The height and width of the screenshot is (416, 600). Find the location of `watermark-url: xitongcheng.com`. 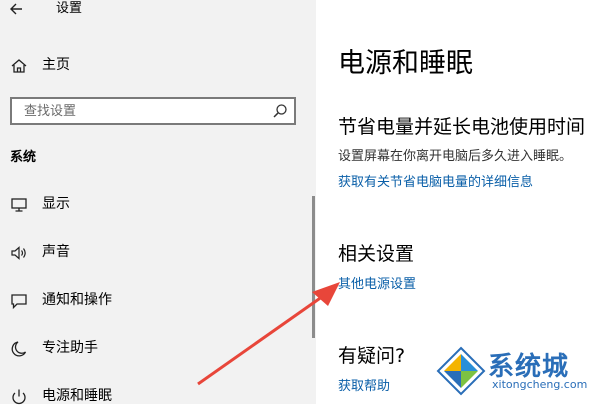

watermark-url: xitongcheng.com is located at coordinates (540, 384).